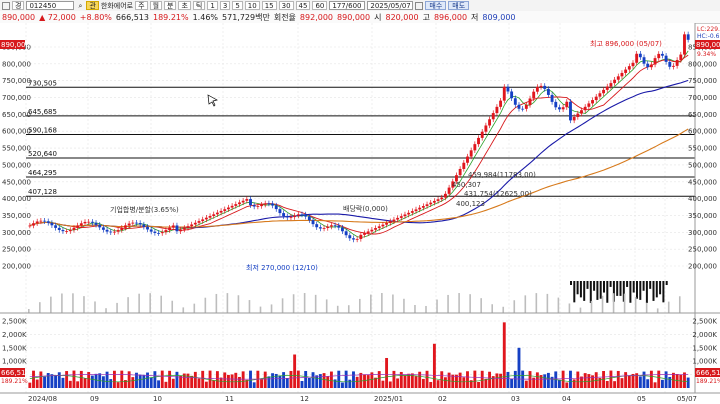  Describe the element at coordinates (708, 373) in the screenshot. I see `volume-badge-right-text: 666,513` at that location.